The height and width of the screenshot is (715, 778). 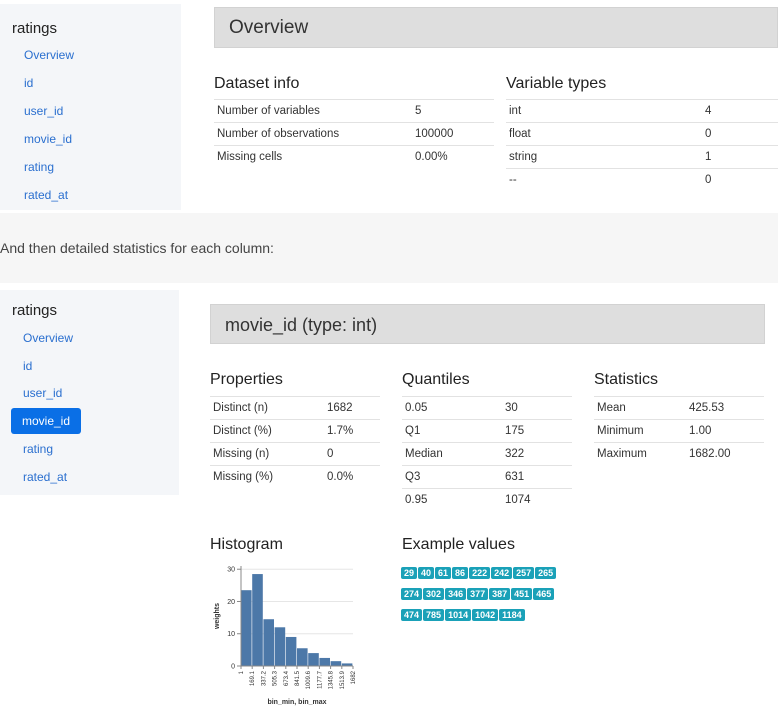 What do you see at coordinates (487, 500) in the screenshot?
I see `table-row: 0.95 1074` at bounding box center [487, 500].